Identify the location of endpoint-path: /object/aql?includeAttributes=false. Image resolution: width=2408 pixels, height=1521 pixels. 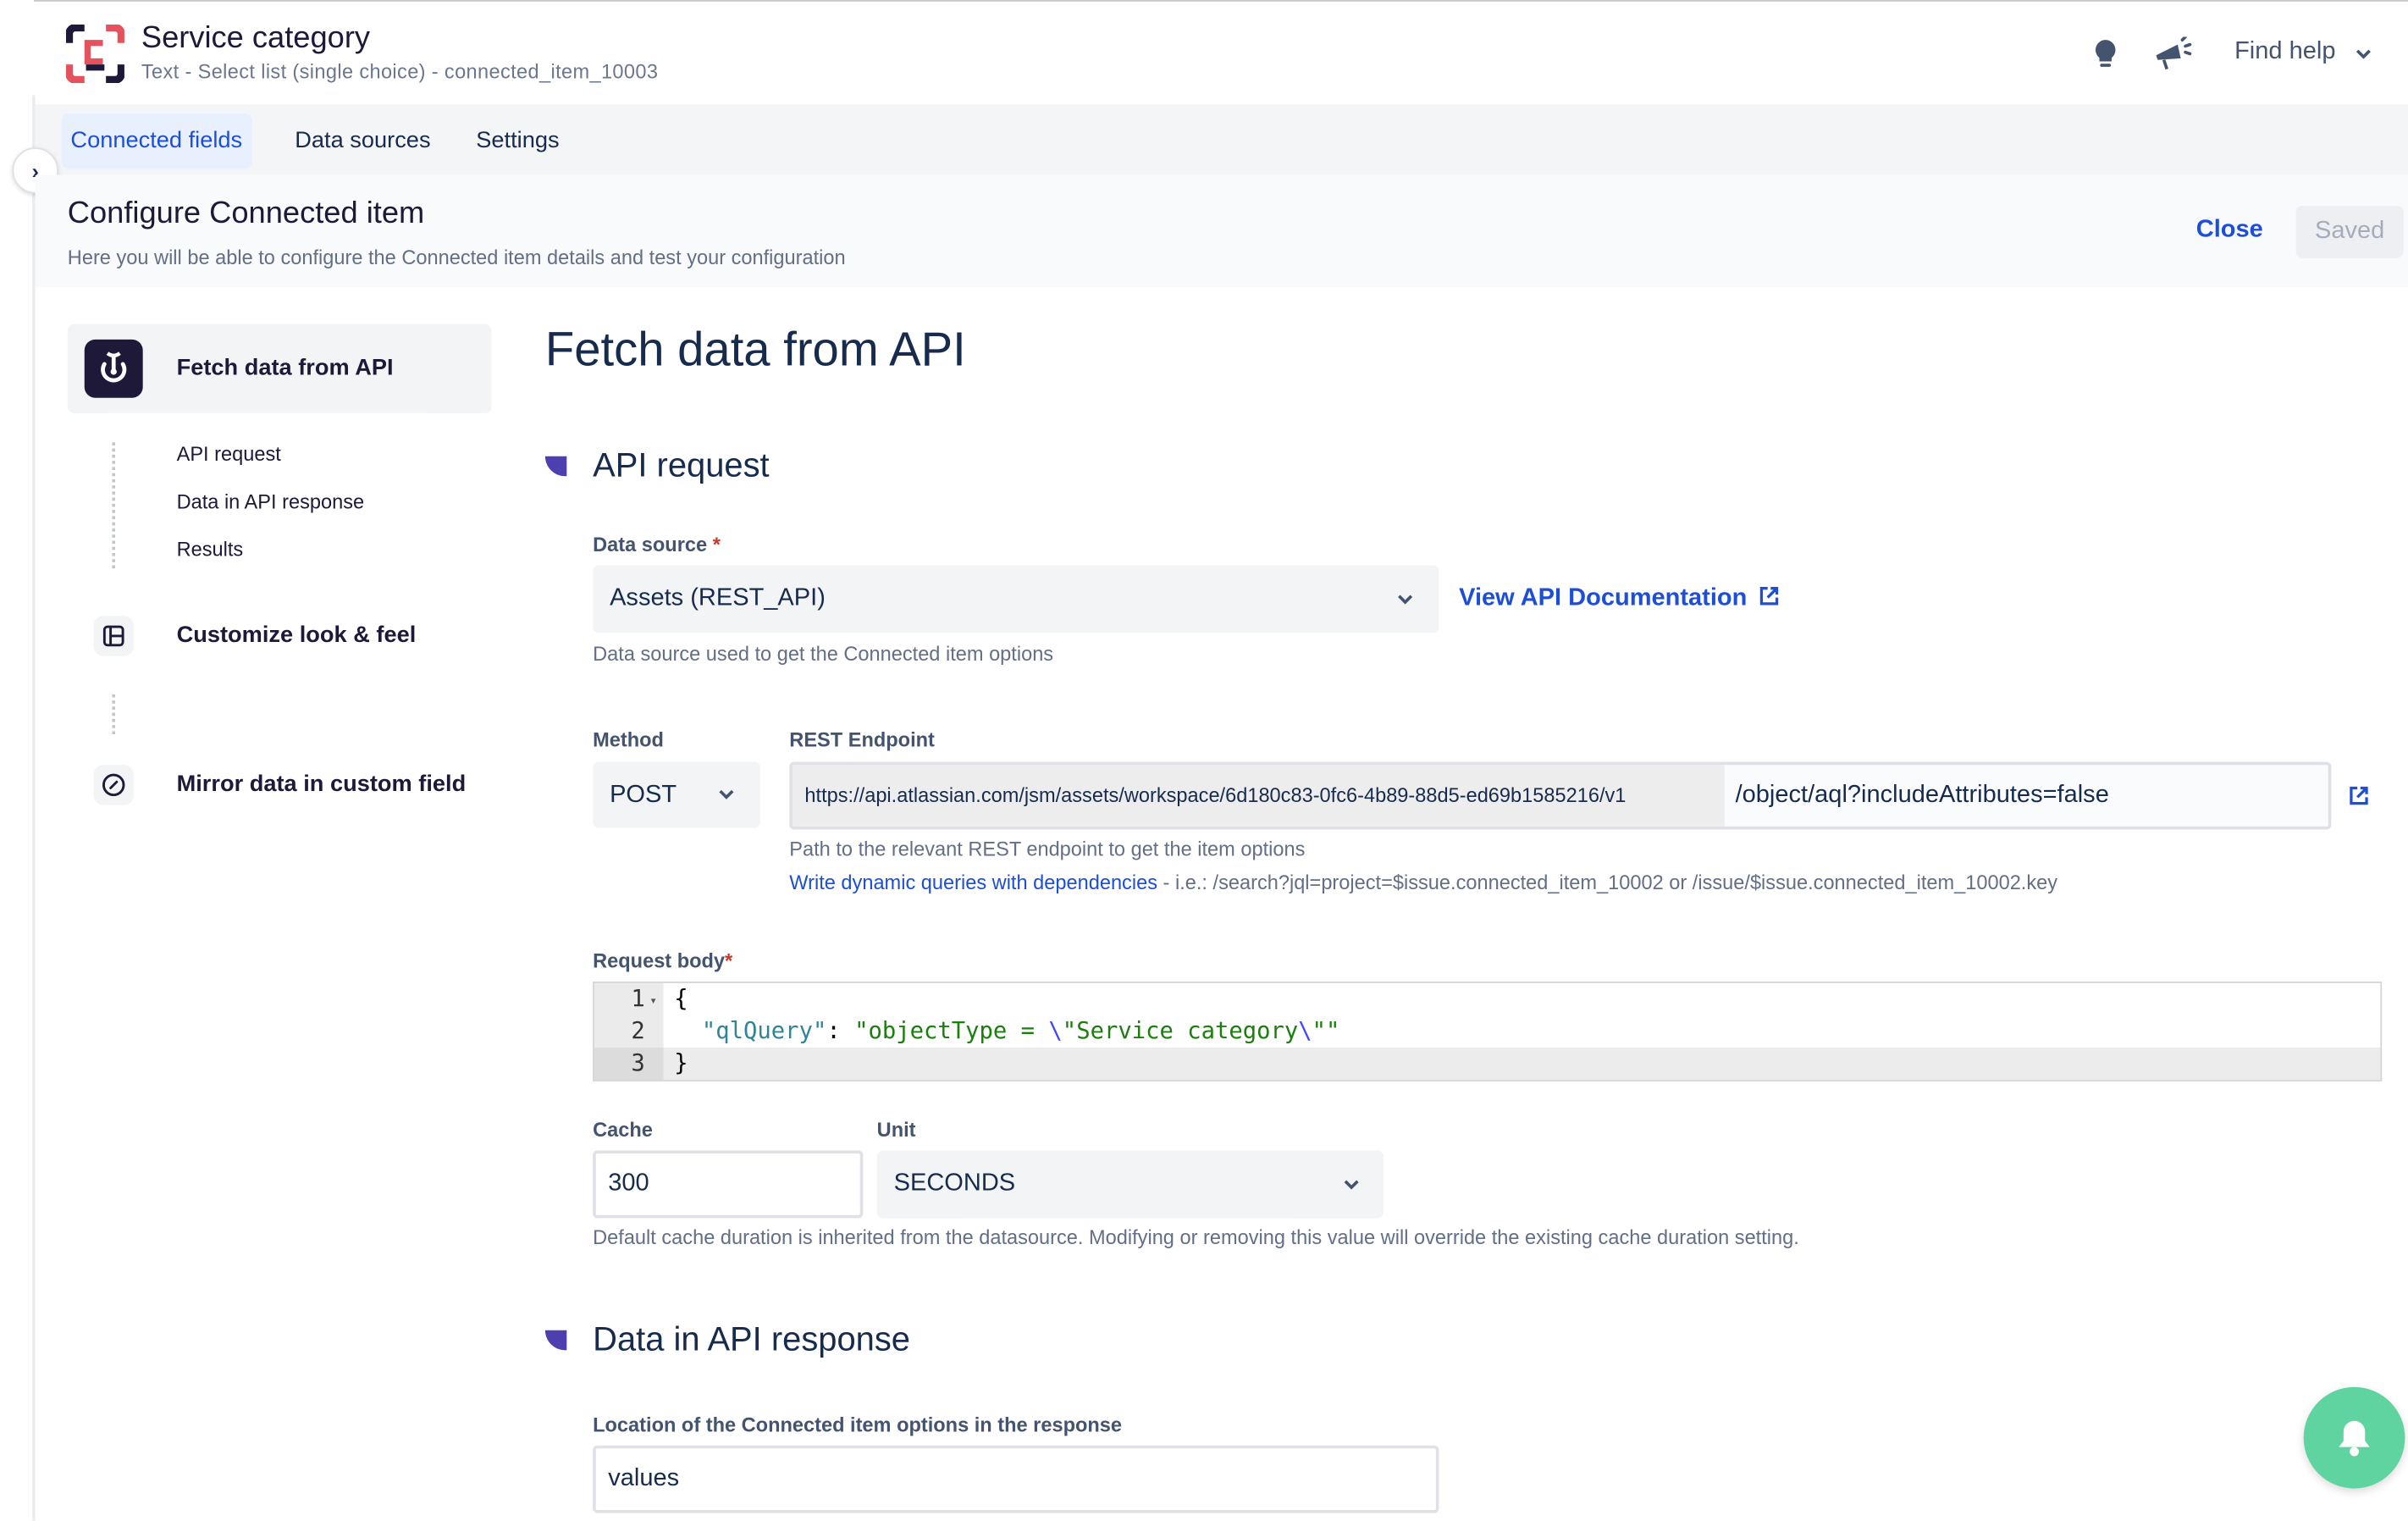
(1917, 796).